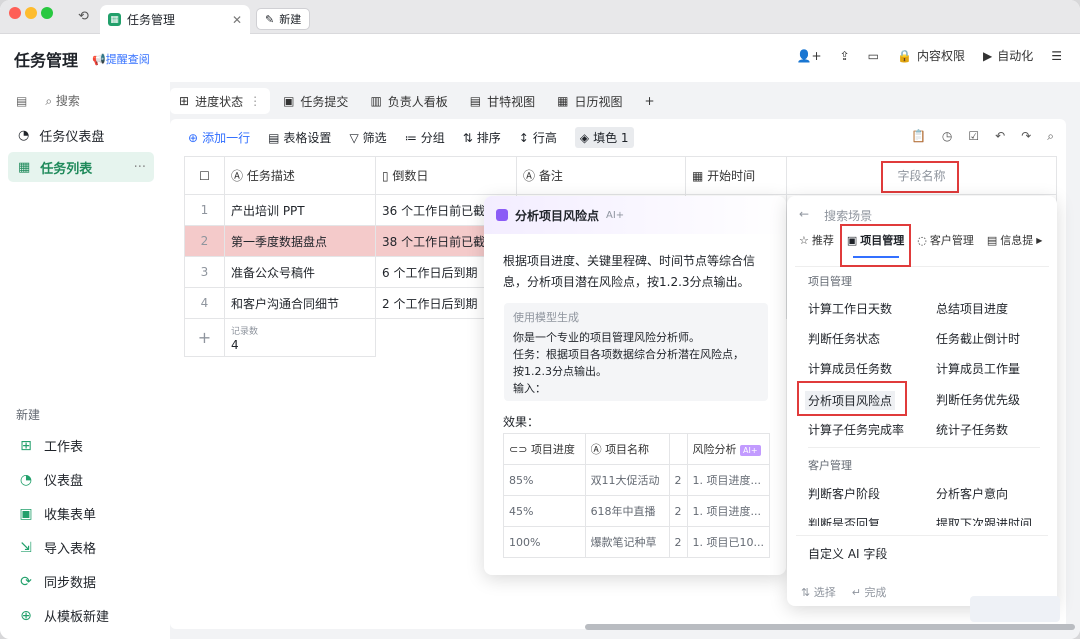 The image size is (1080, 639). What do you see at coordinates (844, 520) in the screenshot?
I see `scene-option: 判断是否回复` at bounding box center [844, 520].